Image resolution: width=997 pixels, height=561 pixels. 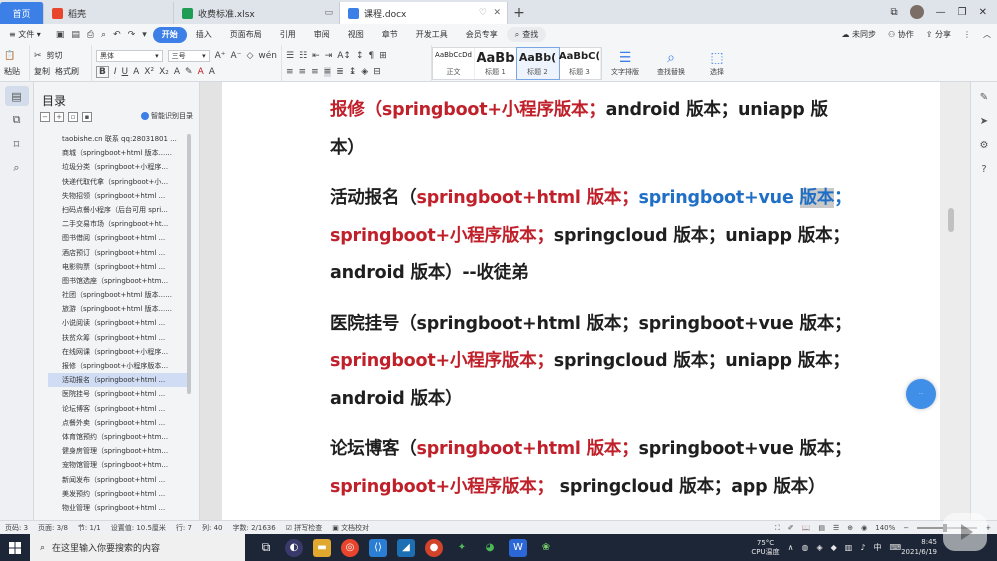 I want to click on menu-developer: 开发工具, so click(x=432, y=35).